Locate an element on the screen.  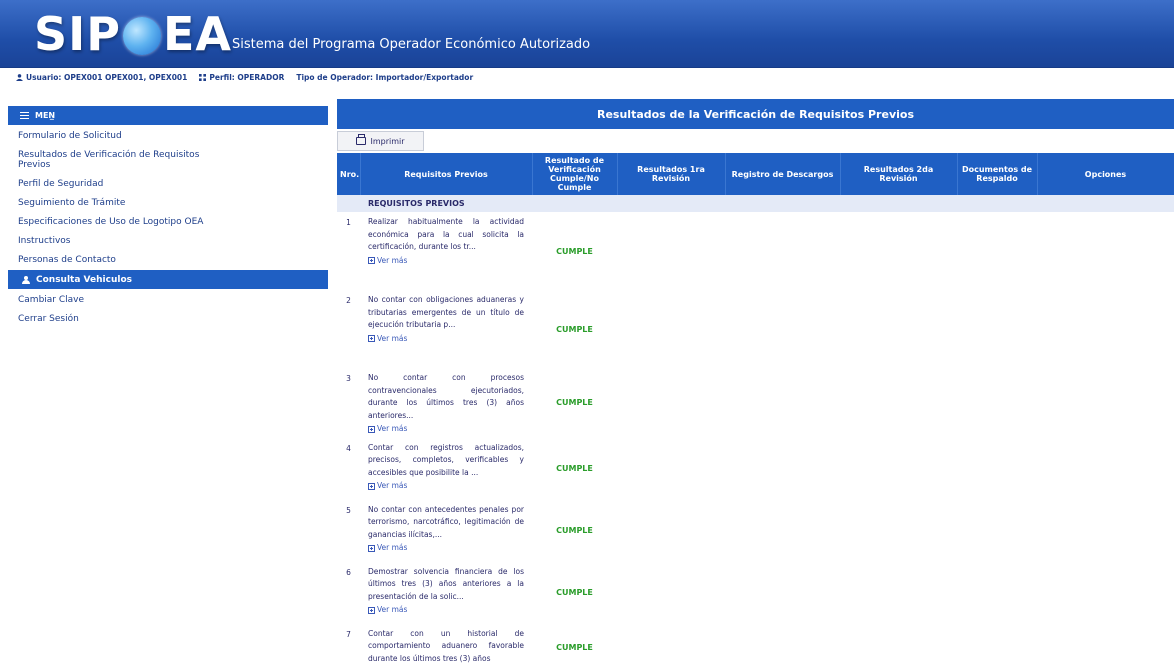
hamburger-icon is located at coordinates (24, 115).